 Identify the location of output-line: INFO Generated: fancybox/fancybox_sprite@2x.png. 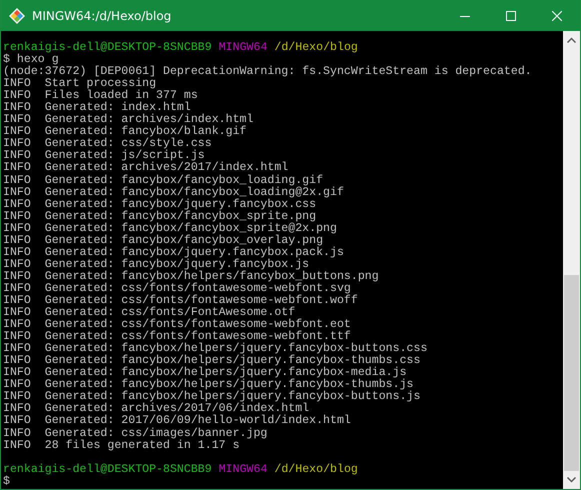
(170, 228).